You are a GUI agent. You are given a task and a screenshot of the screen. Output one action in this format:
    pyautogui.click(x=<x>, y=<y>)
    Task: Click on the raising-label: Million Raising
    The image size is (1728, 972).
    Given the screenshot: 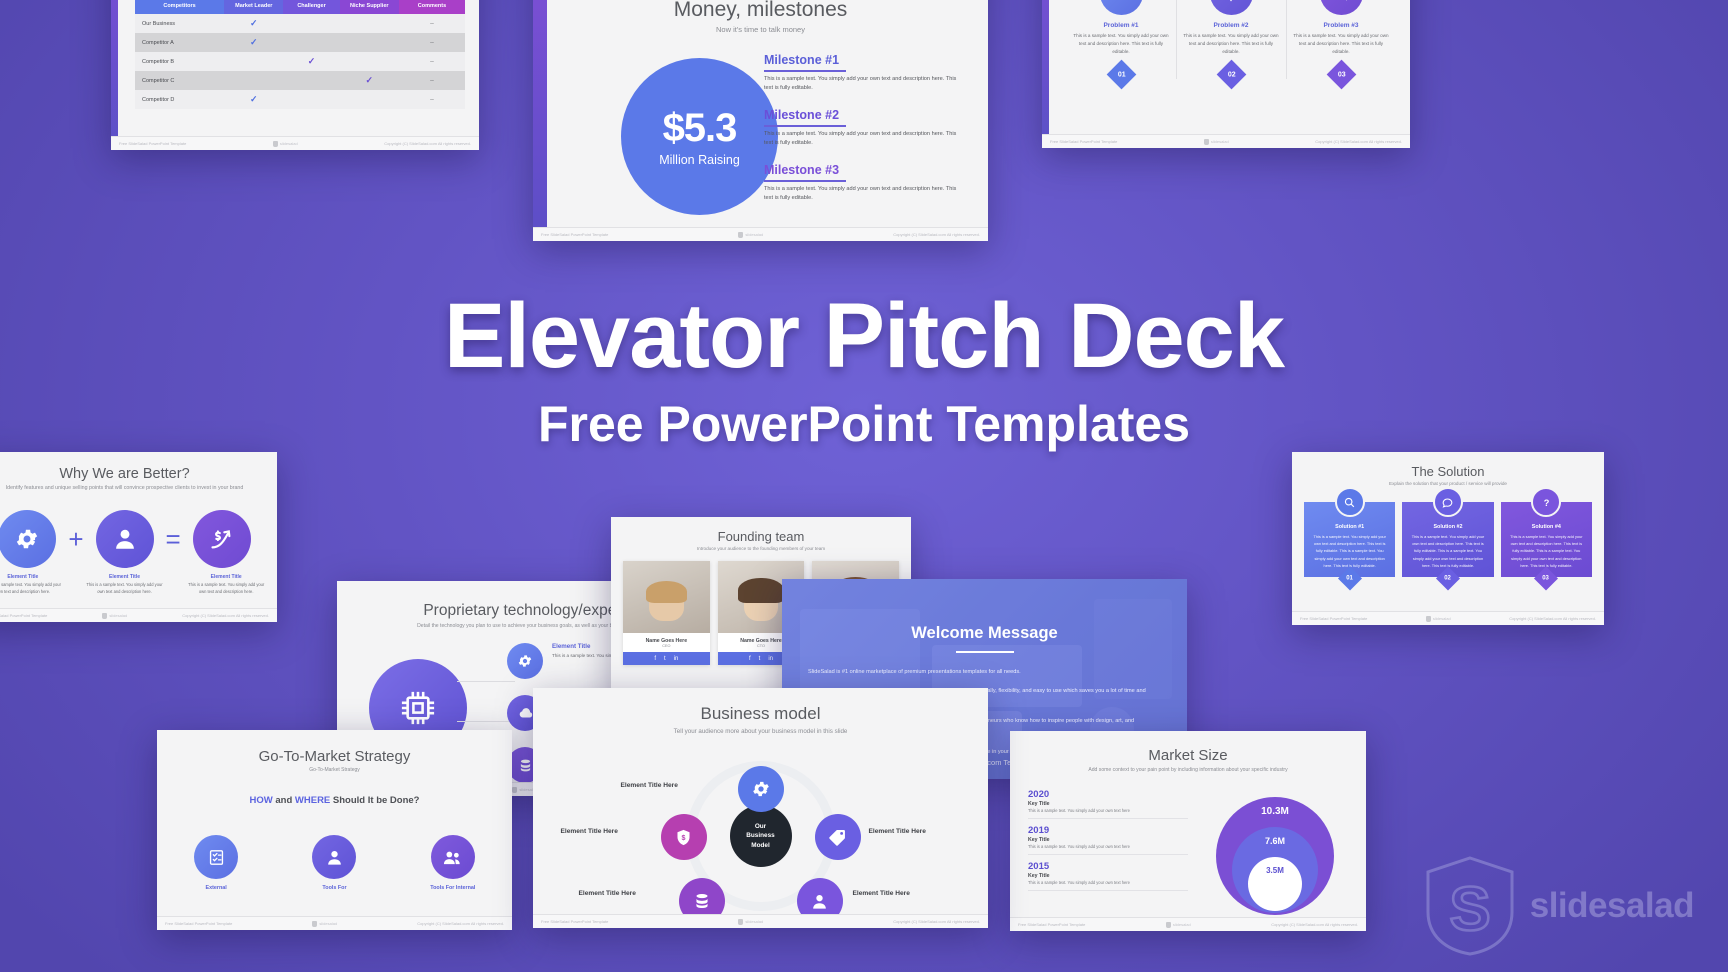 What is the action you would take?
    pyautogui.click(x=699, y=160)
    